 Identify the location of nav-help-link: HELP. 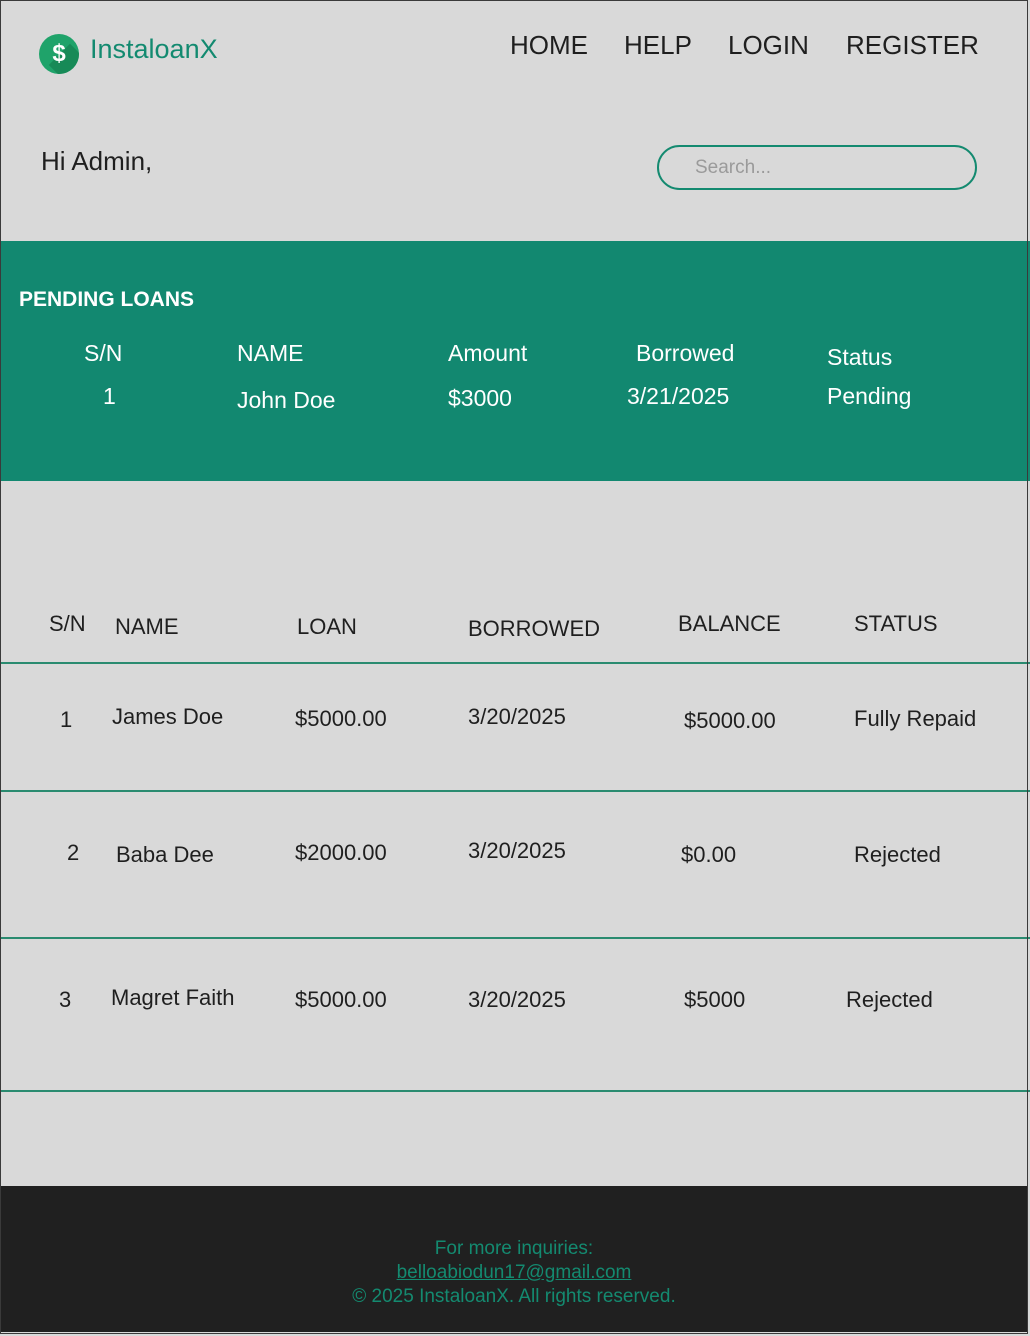
(658, 45).